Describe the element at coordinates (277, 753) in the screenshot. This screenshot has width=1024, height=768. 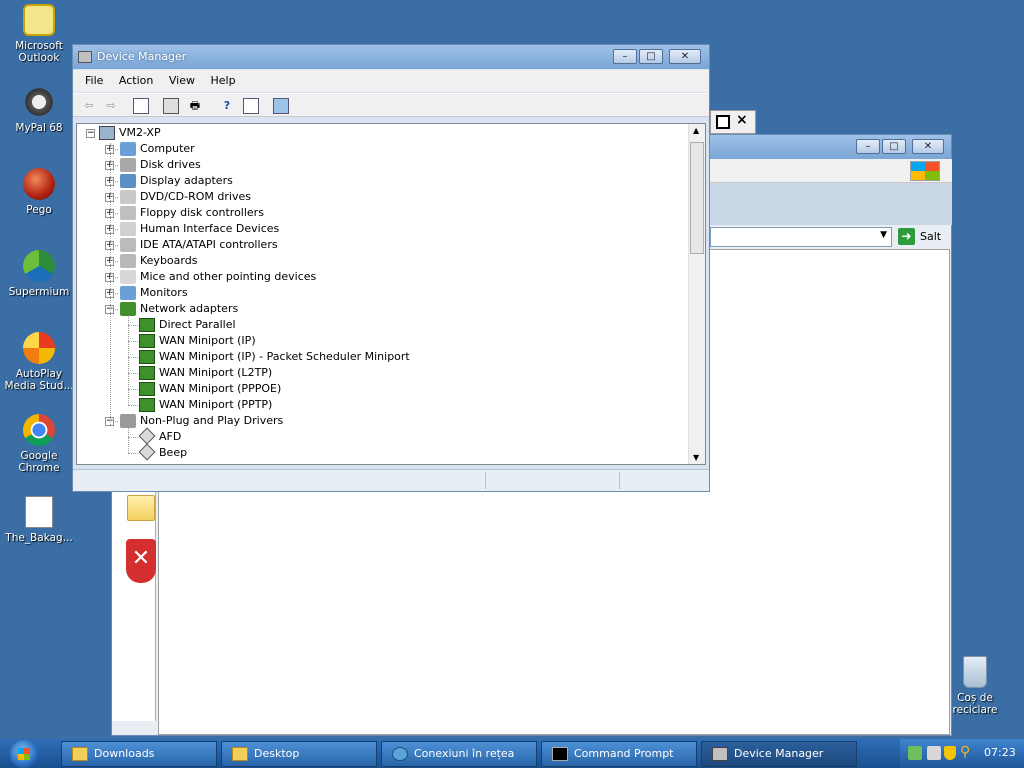
I see `taskbar-button-label: Desktop` at that location.